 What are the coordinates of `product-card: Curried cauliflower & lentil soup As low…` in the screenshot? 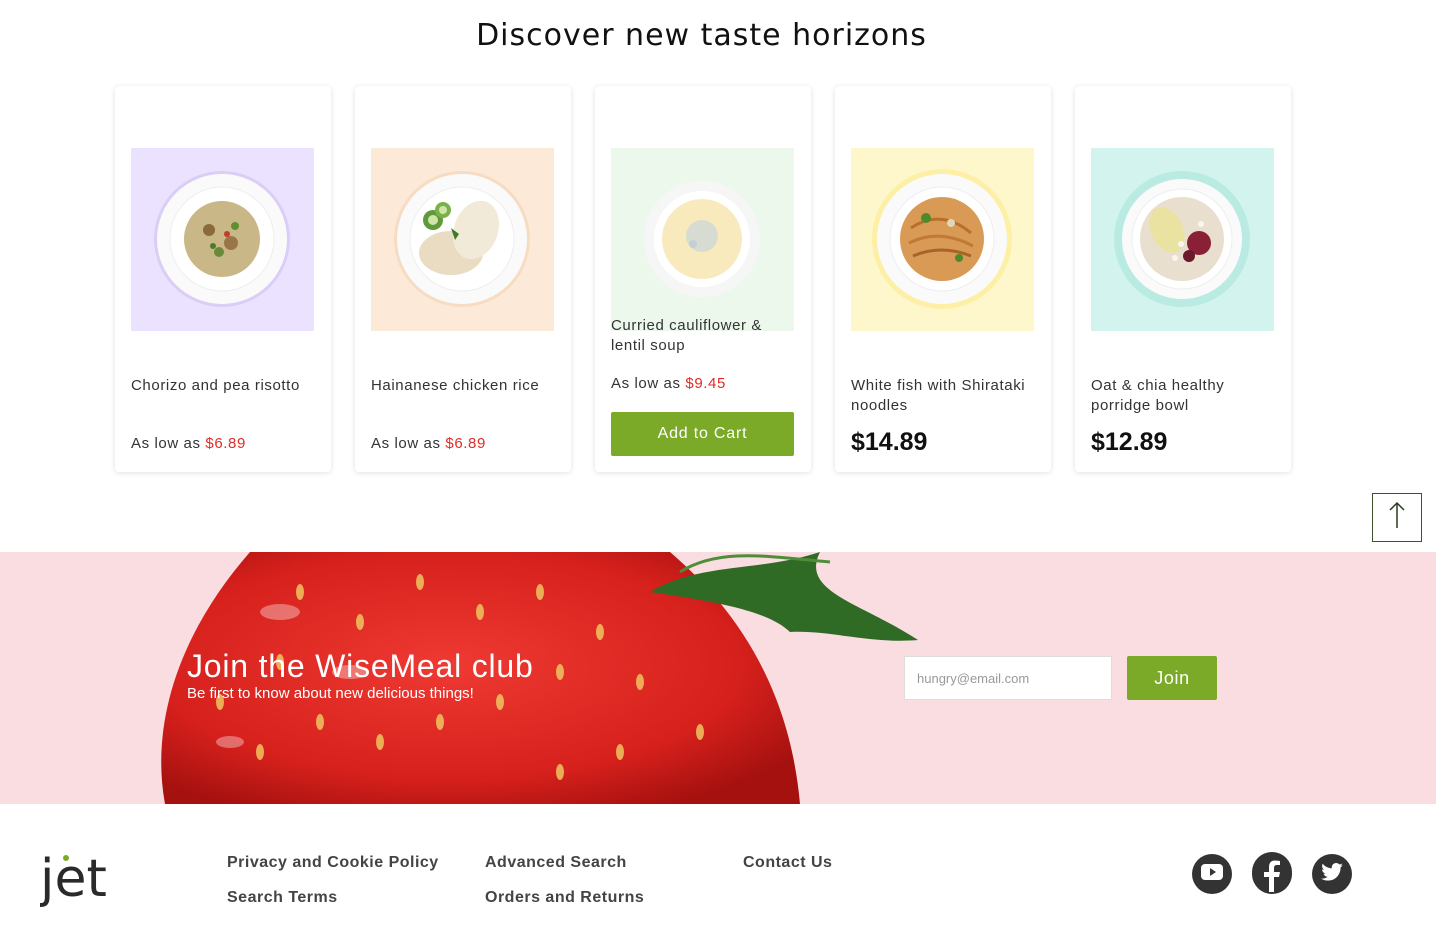 It's located at (703, 279).